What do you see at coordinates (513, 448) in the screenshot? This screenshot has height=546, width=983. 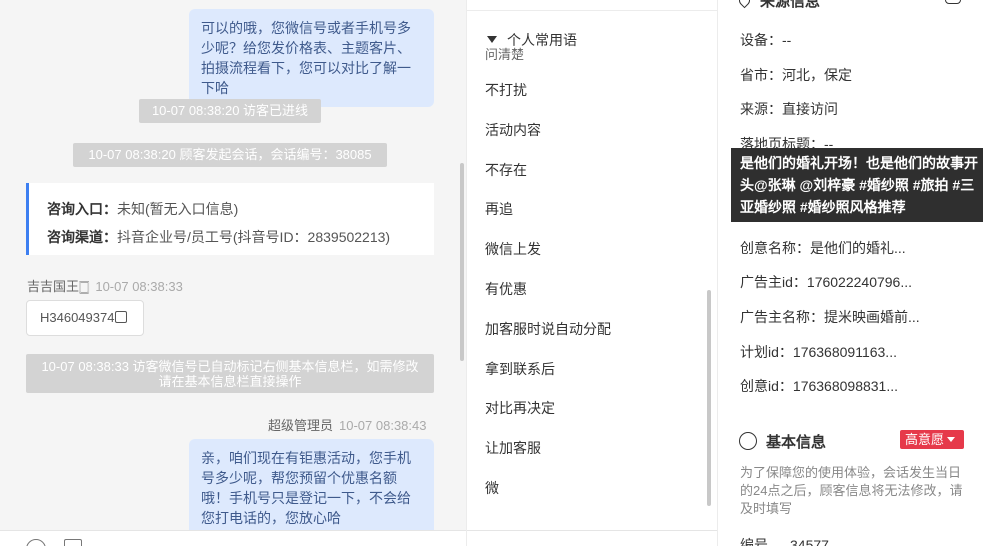 I see `phrase-item: 让加客服` at bounding box center [513, 448].